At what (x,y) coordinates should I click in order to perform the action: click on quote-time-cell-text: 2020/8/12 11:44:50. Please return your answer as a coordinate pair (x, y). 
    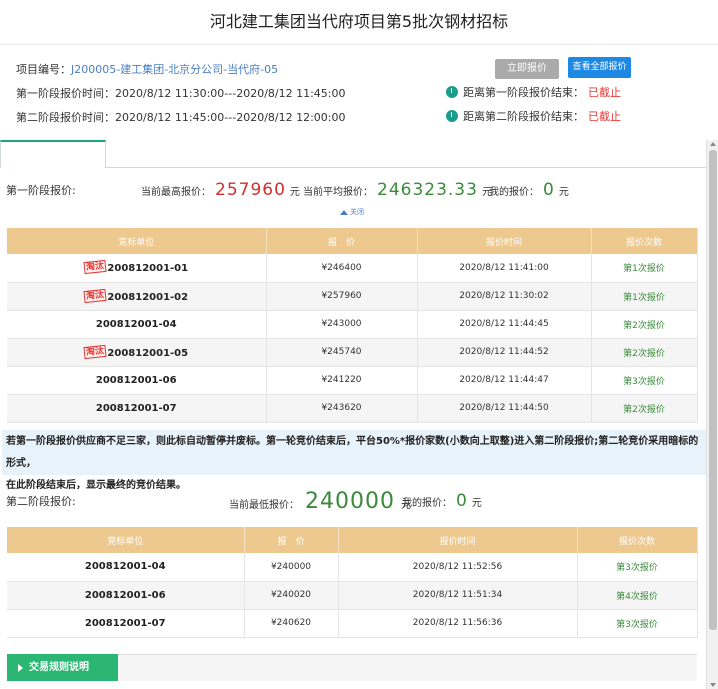
    Looking at the image, I should click on (504, 408).